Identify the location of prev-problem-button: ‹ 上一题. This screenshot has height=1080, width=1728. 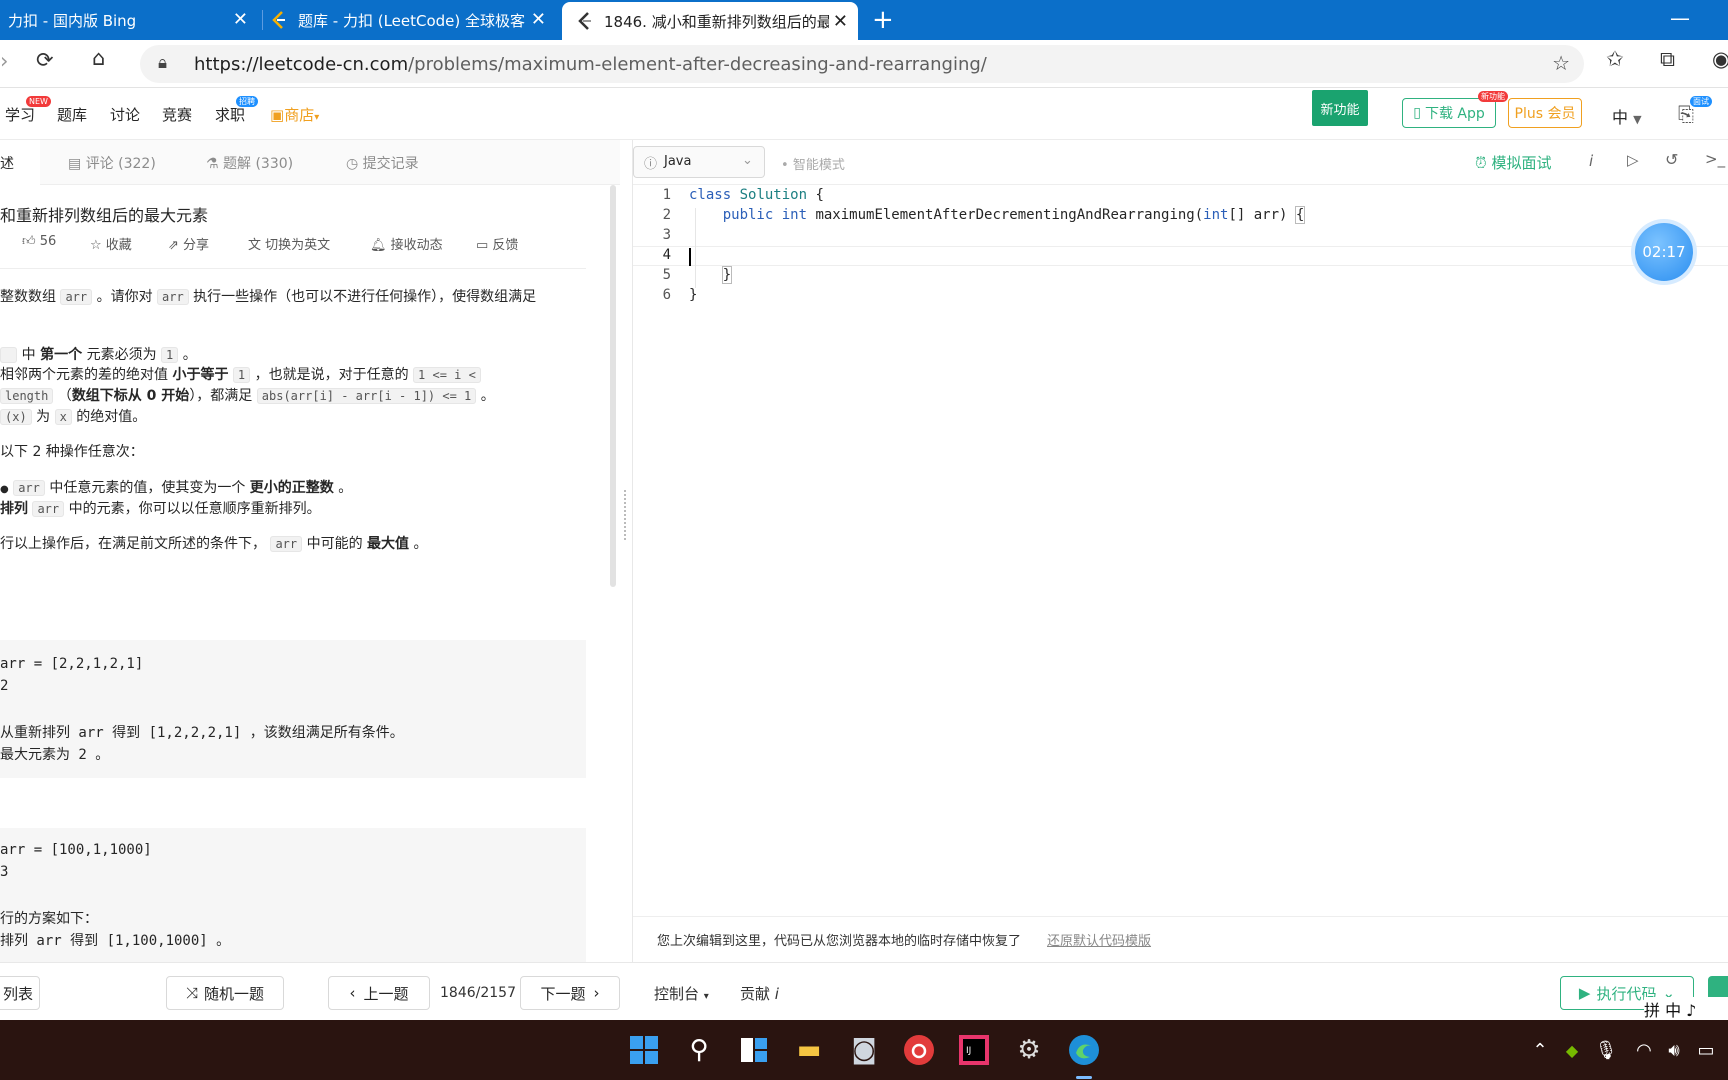
(379, 993).